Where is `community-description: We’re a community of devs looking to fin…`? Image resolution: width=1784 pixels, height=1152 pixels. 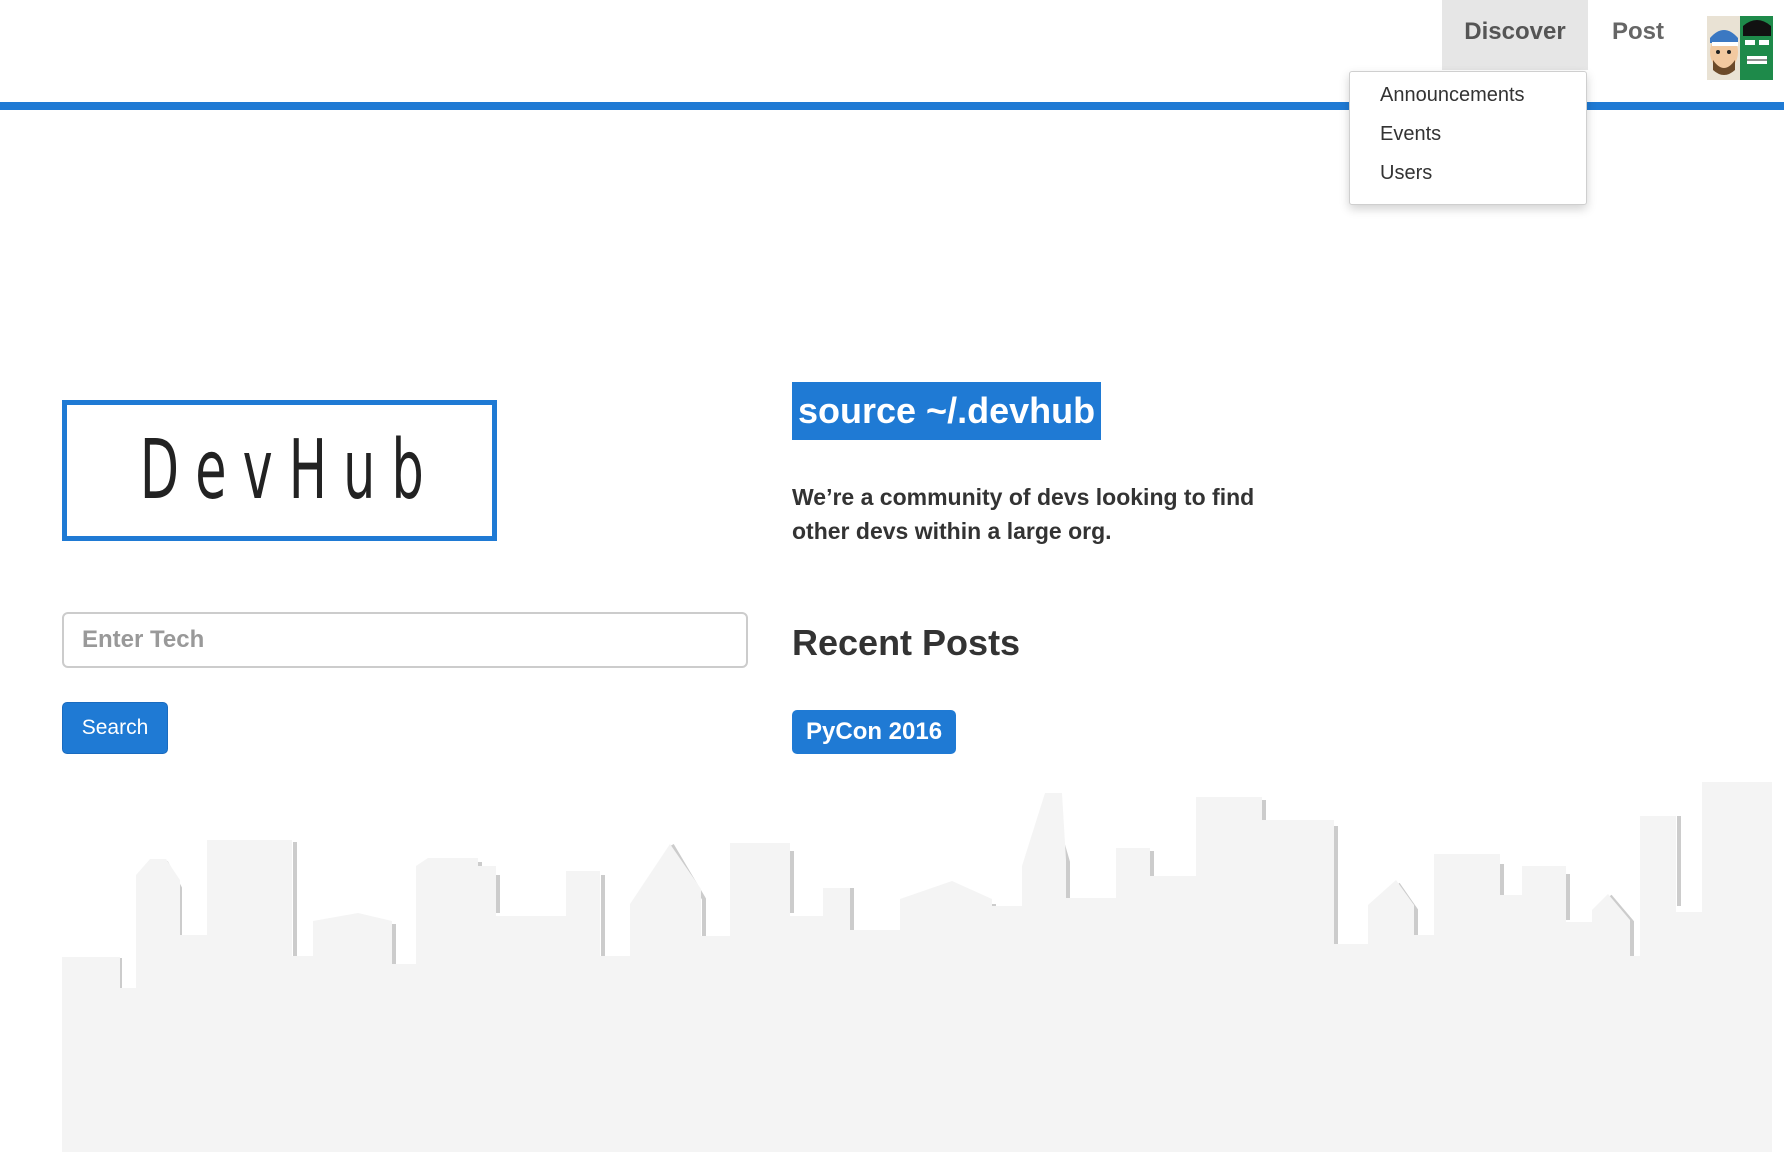 community-description: We’re a community of devs looking to fin… is located at coordinates (1023, 514).